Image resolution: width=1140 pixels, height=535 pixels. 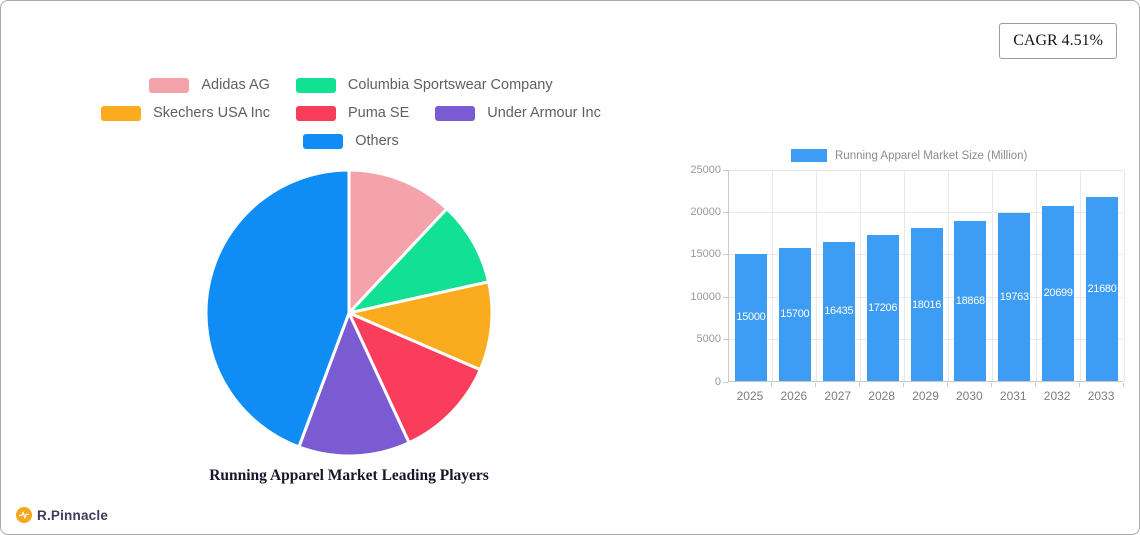 What do you see at coordinates (1057, 396) in the screenshot?
I see `x-axis-label-2032: 2032` at bounding box center [1057, 396].